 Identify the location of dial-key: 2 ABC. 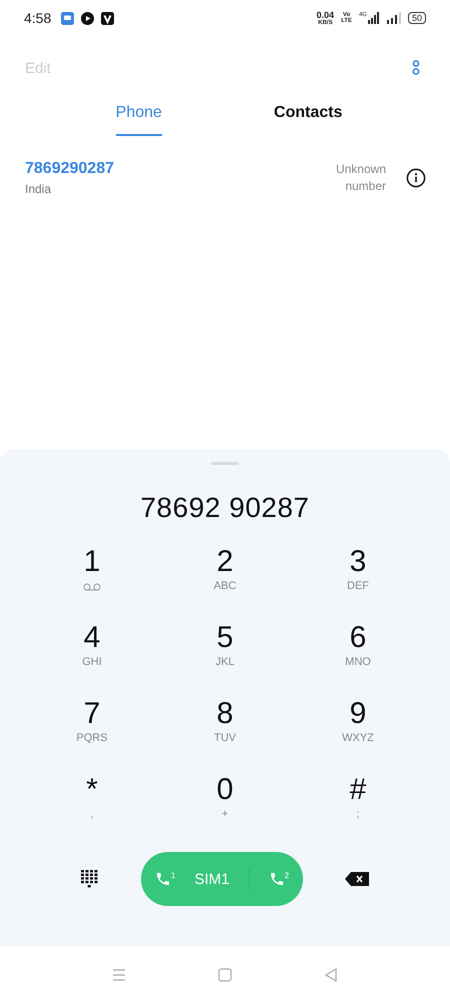
(225, 580).